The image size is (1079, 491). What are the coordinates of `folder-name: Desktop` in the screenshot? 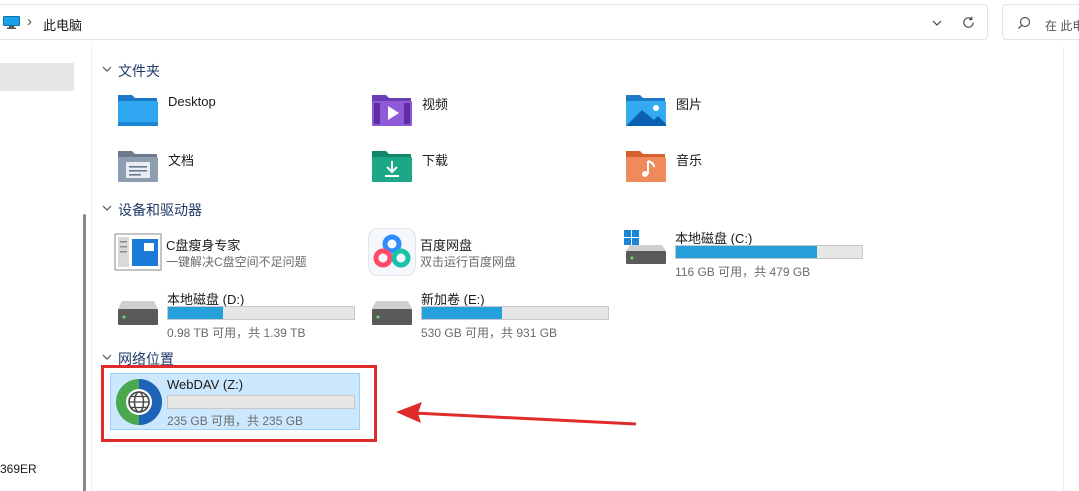 It's located at (192, 101).